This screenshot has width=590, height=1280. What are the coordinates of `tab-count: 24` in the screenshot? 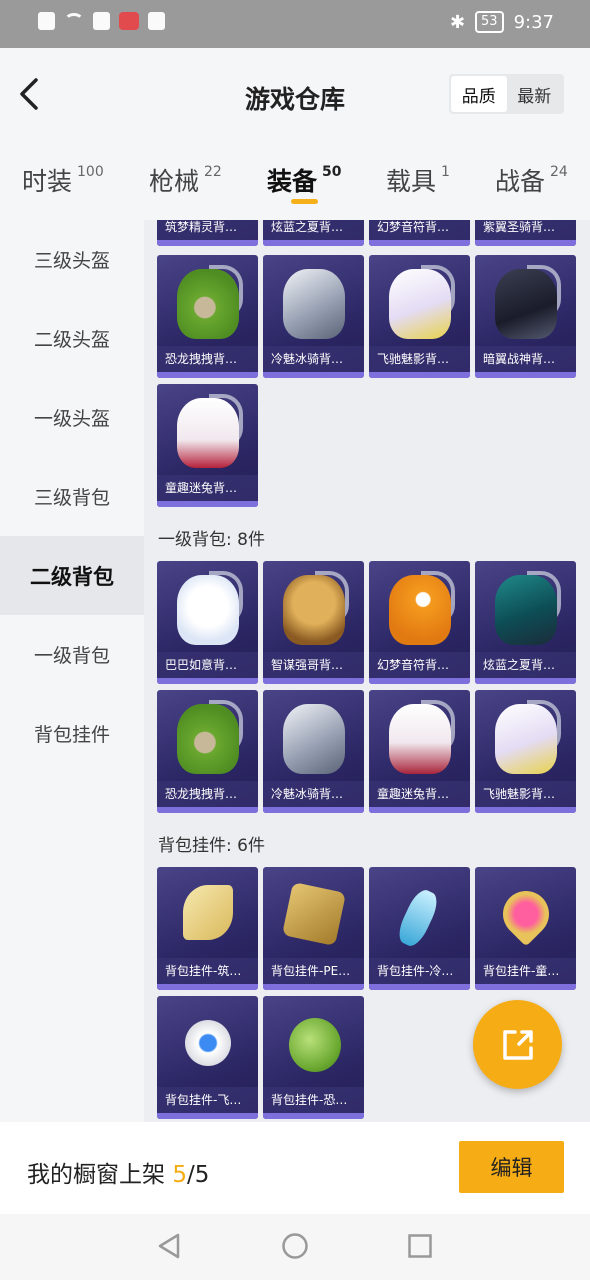 It's located at (559, 172).